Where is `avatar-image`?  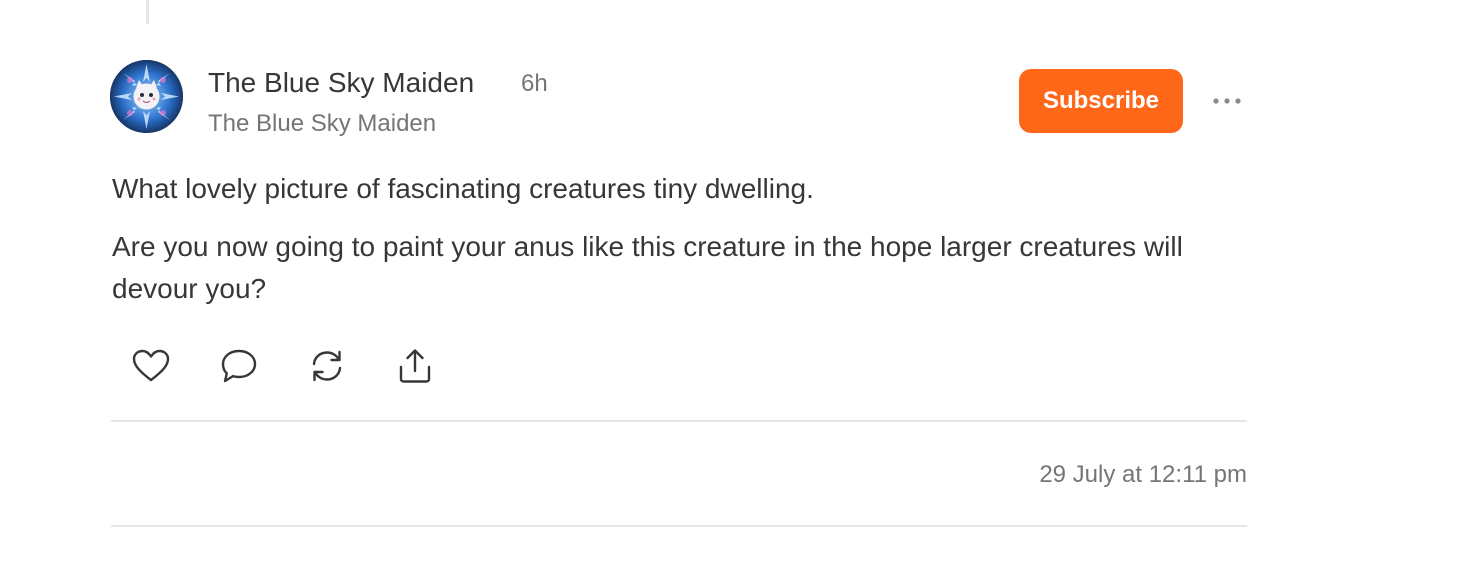 avatar-image is located at coordinates (146, 96).